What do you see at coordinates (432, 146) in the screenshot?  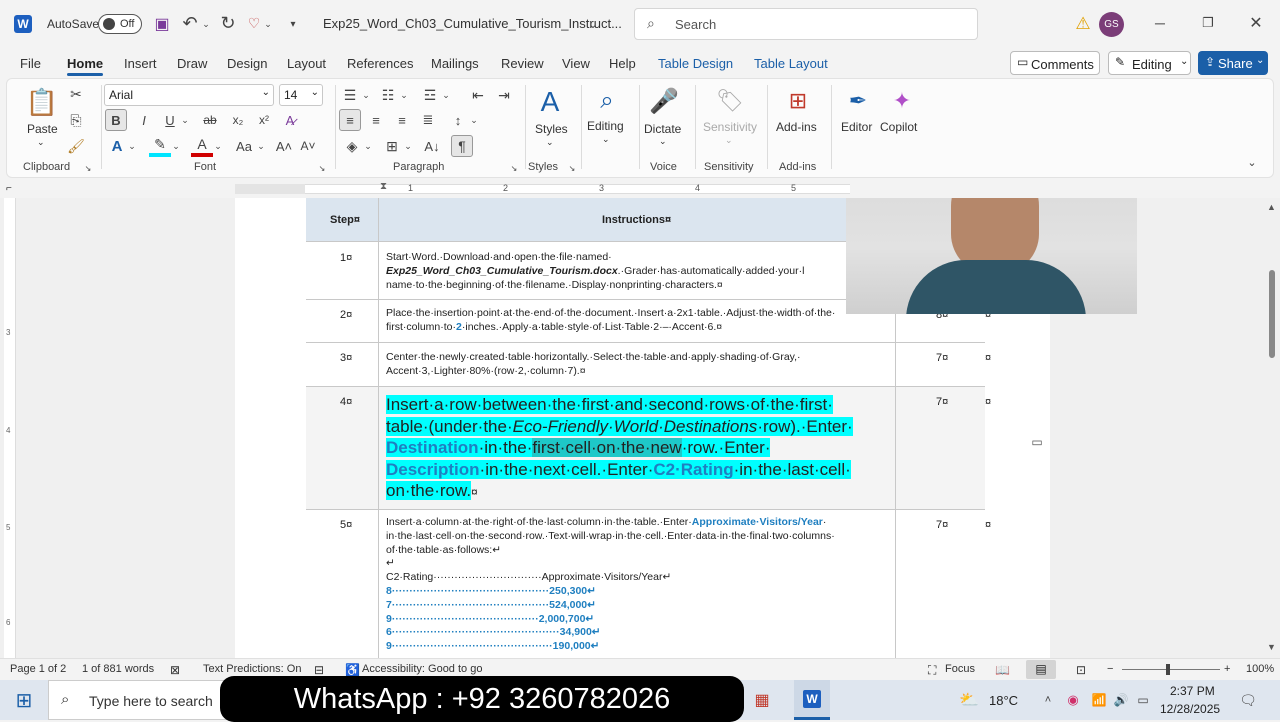 I see `sort-icon: A↓` at bounding box center [432, 146].